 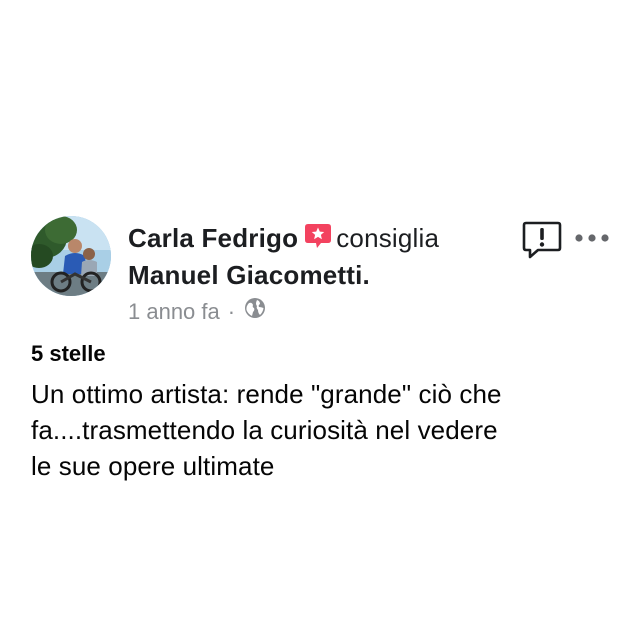 I want to click on avatar-photo, so click(x=71, y=256).